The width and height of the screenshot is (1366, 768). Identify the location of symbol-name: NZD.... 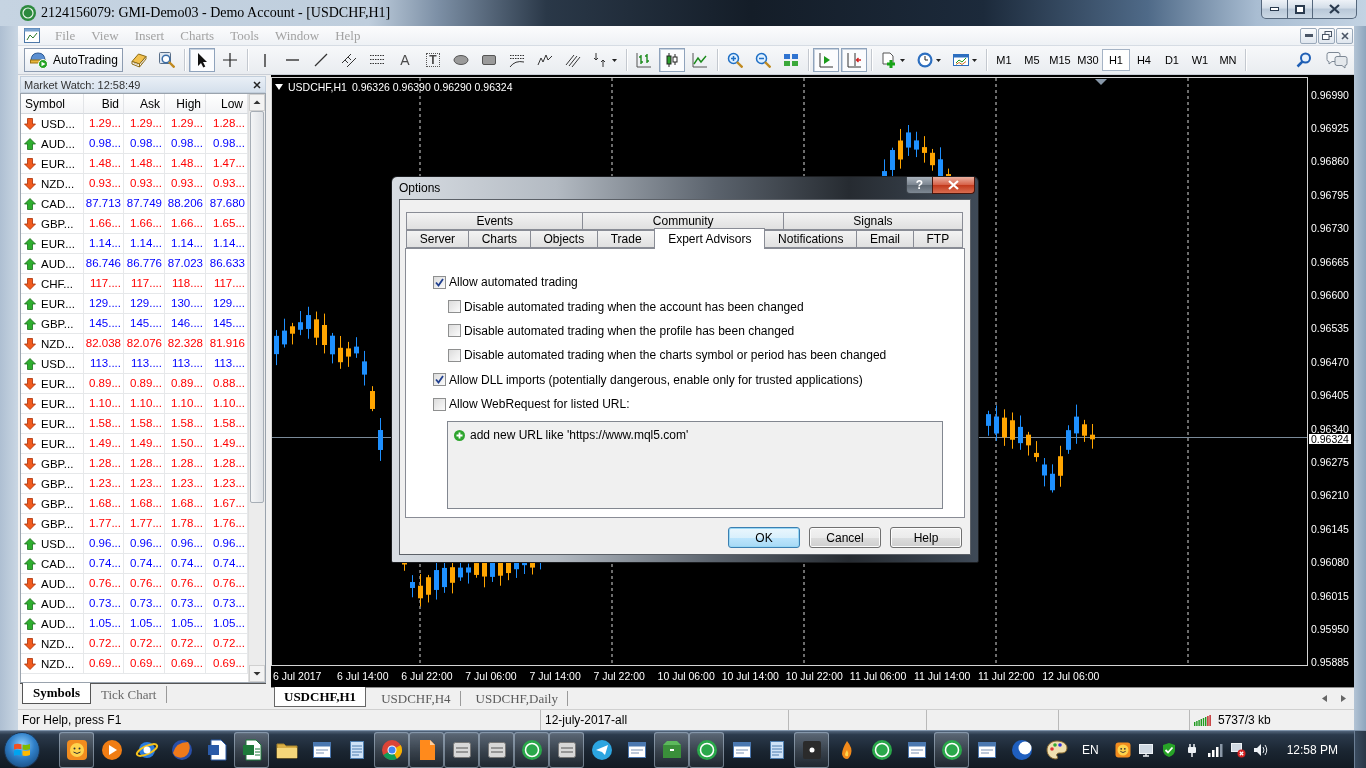
(58, 183).